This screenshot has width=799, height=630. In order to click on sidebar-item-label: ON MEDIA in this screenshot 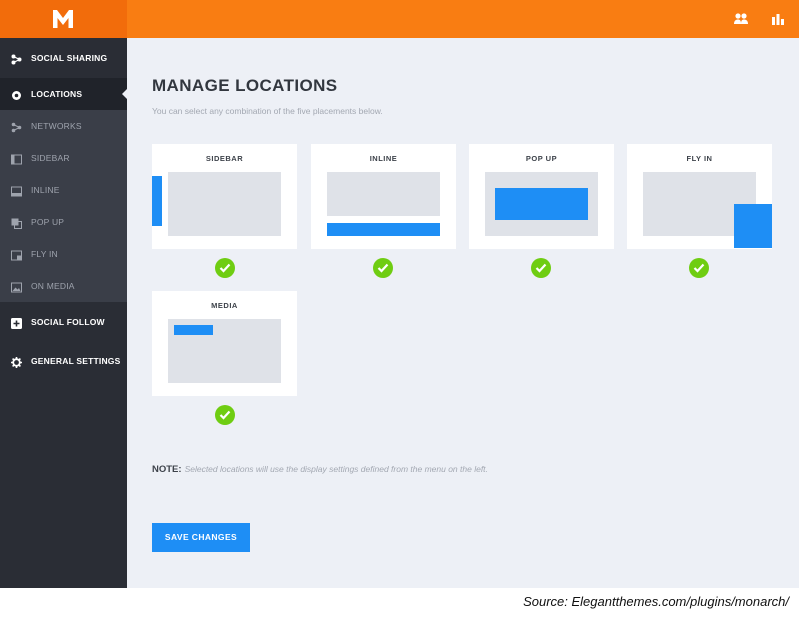, I will do `click(53, 286)`.